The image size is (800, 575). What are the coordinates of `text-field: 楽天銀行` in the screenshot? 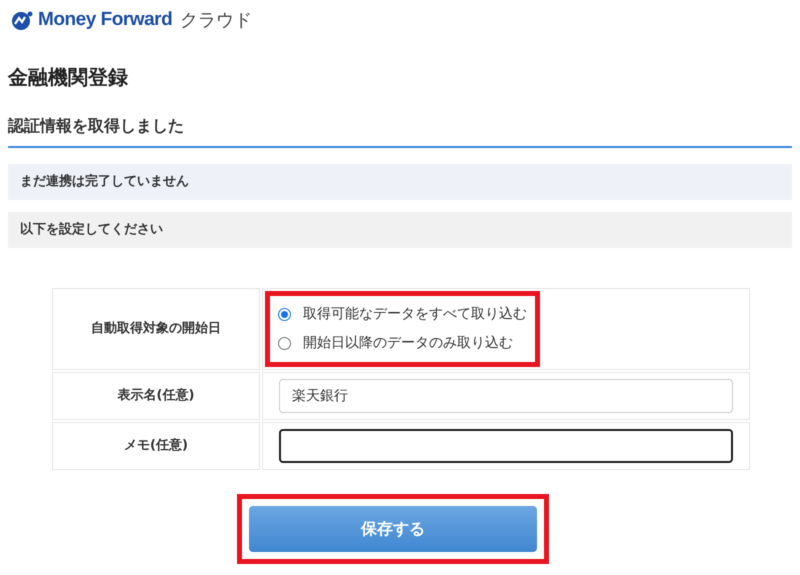 It's located at (506, 396).